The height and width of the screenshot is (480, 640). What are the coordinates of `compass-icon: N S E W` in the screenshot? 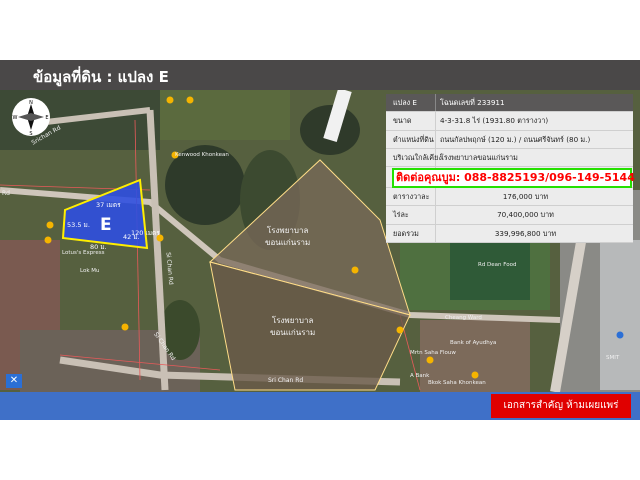 It's located at (31, 117).